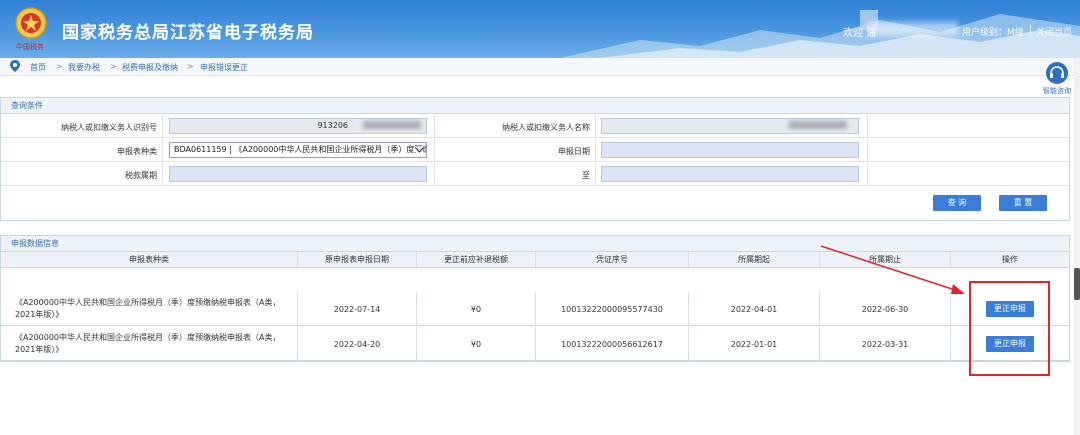  Describe the element at coordinates (885, 344) in the screenshot. I see `cell-period-end: 2022-03-31` at that location.